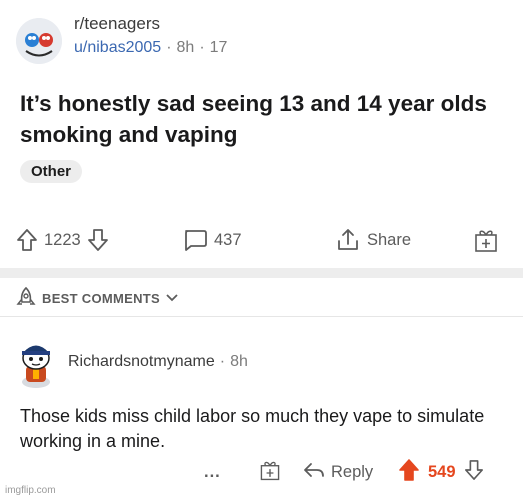 The height and width of the screenshot is (500, 523). I want to click on award-button, so click(486, 240).